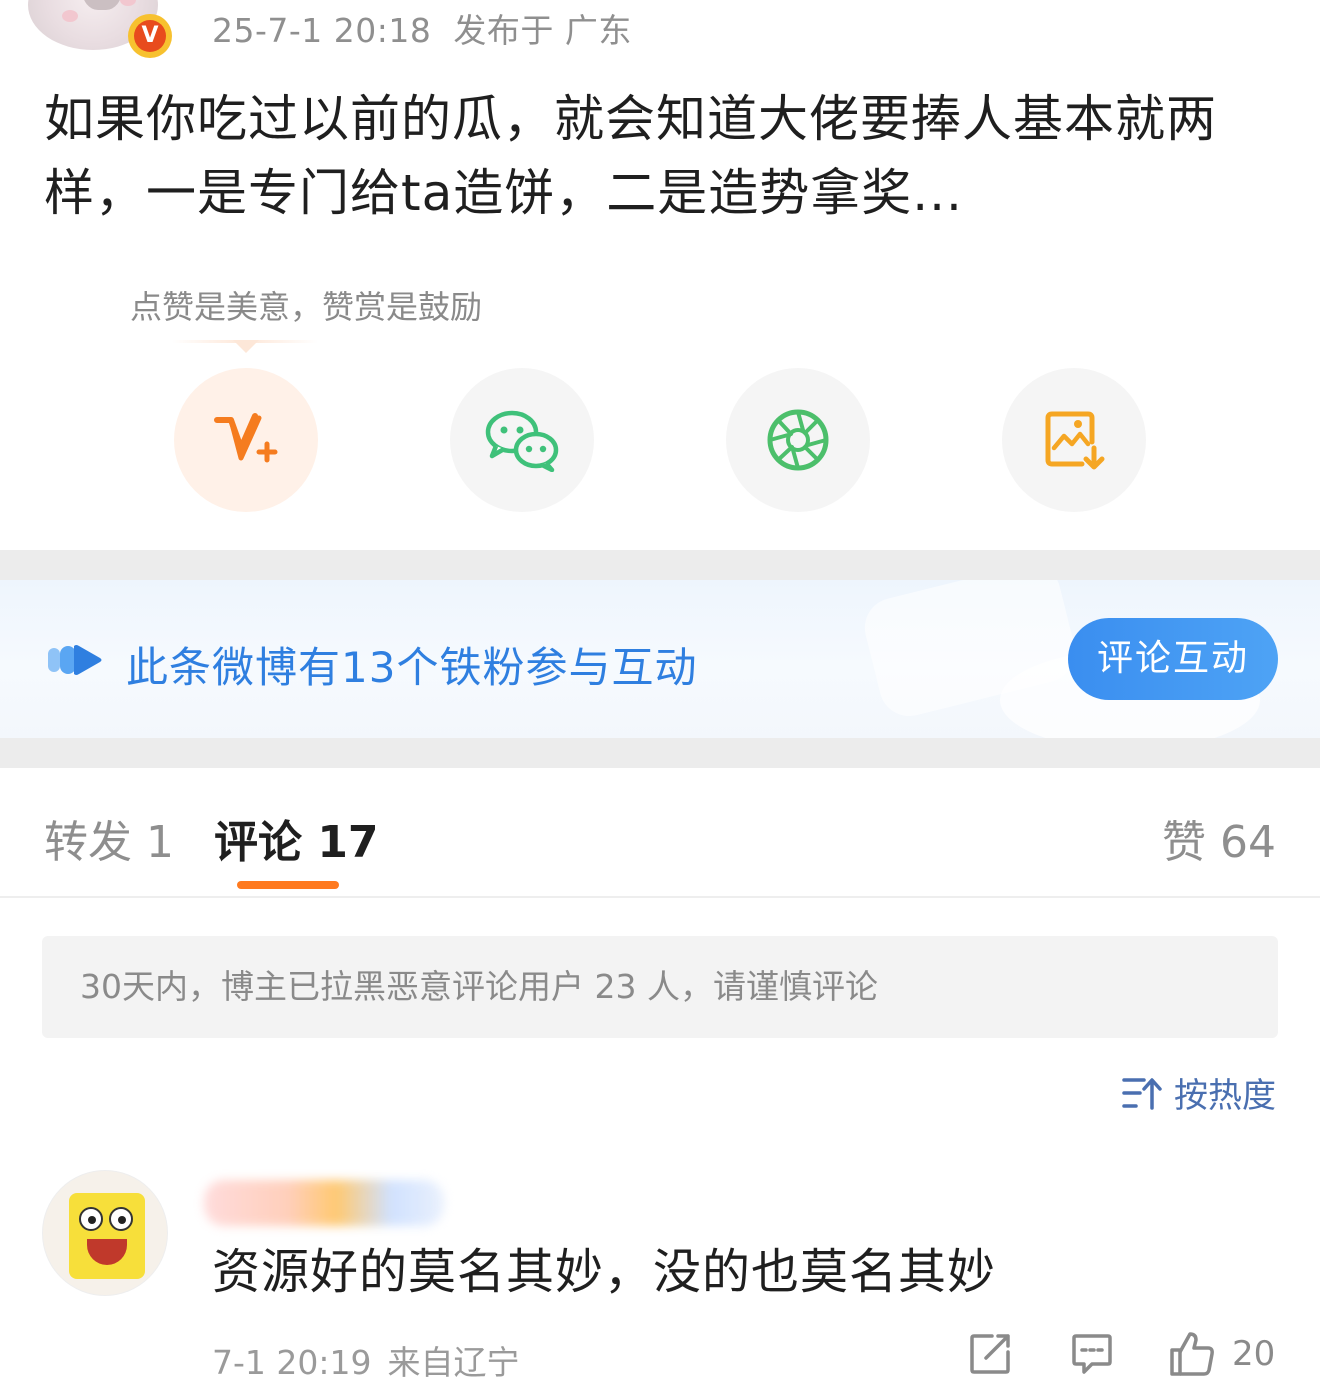  Describe the element at coordinates (660, 833) in the screenshot. I see `tab-bar: 转发 1 评论 17 赞 64` at that location.